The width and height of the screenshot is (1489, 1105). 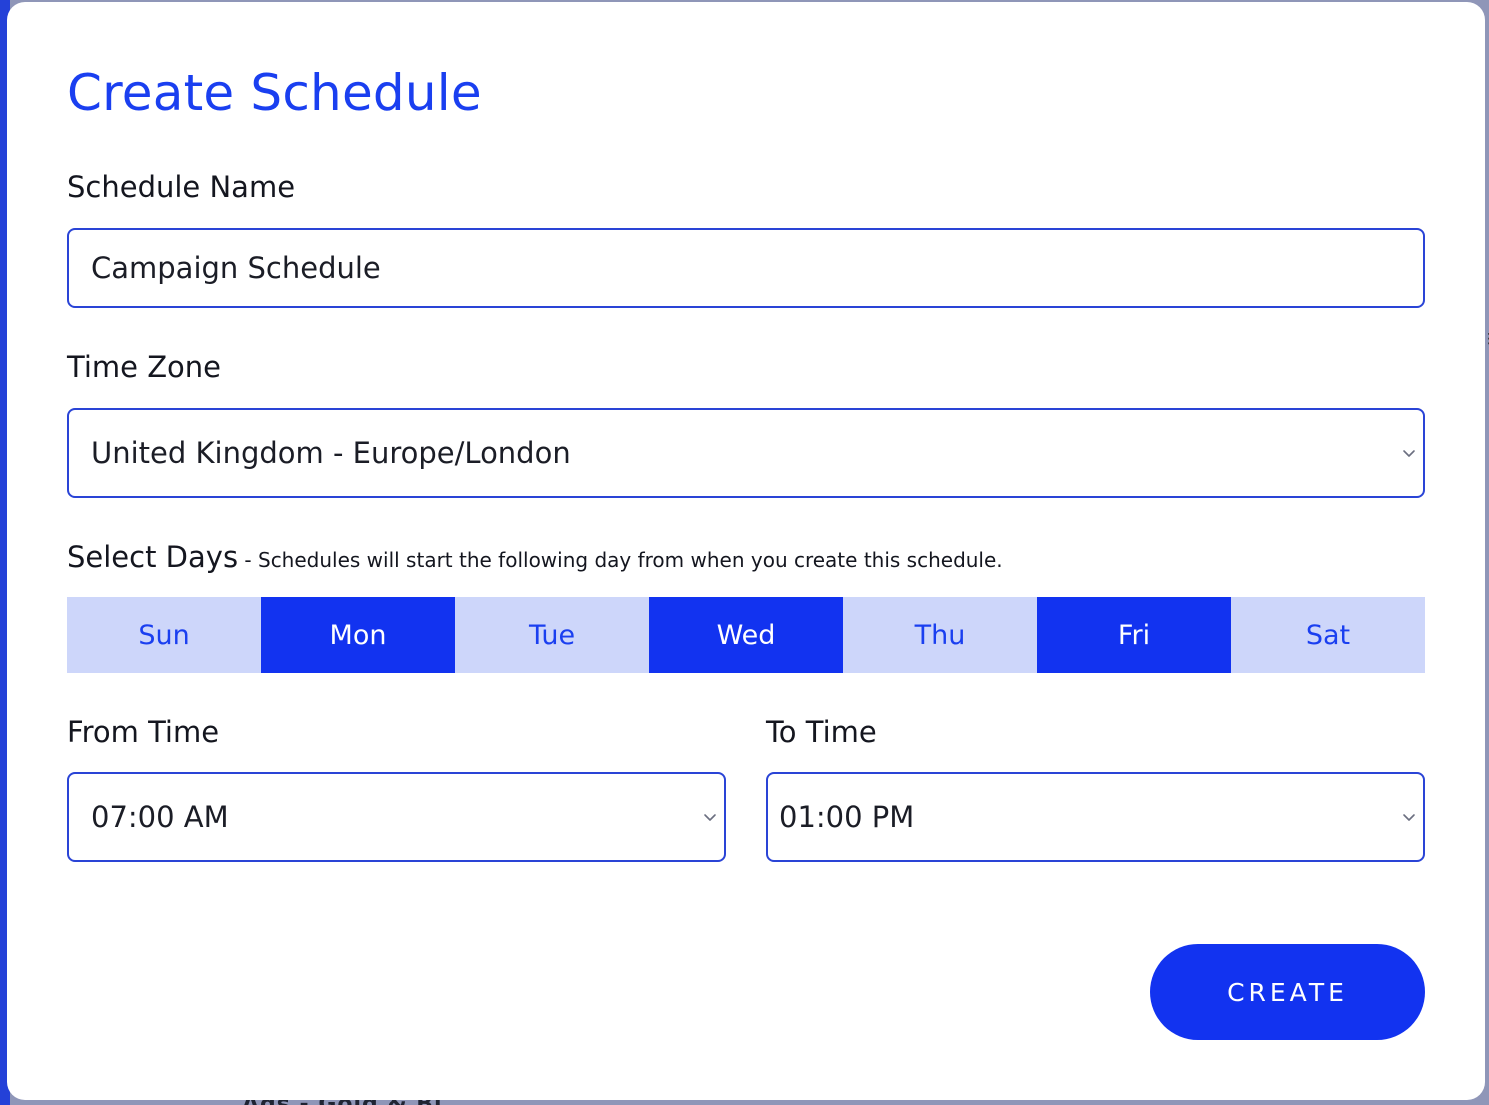 What do you see at coordinates (144, 367) in the screenshot?
I see `time-zone-label: Time Zone` at bounding box center [144, 367].